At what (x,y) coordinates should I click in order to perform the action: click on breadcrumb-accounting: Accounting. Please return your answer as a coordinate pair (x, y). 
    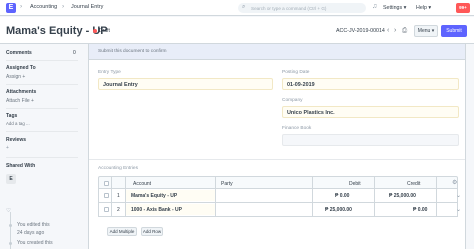
    Looking at the image, I should click on (43, 7).